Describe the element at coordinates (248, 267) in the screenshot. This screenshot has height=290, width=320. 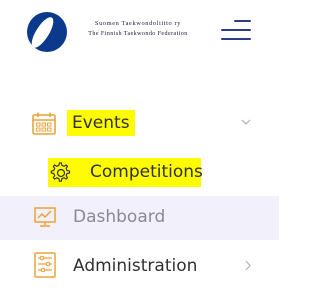
I see `chevron-right-icon` at that location.